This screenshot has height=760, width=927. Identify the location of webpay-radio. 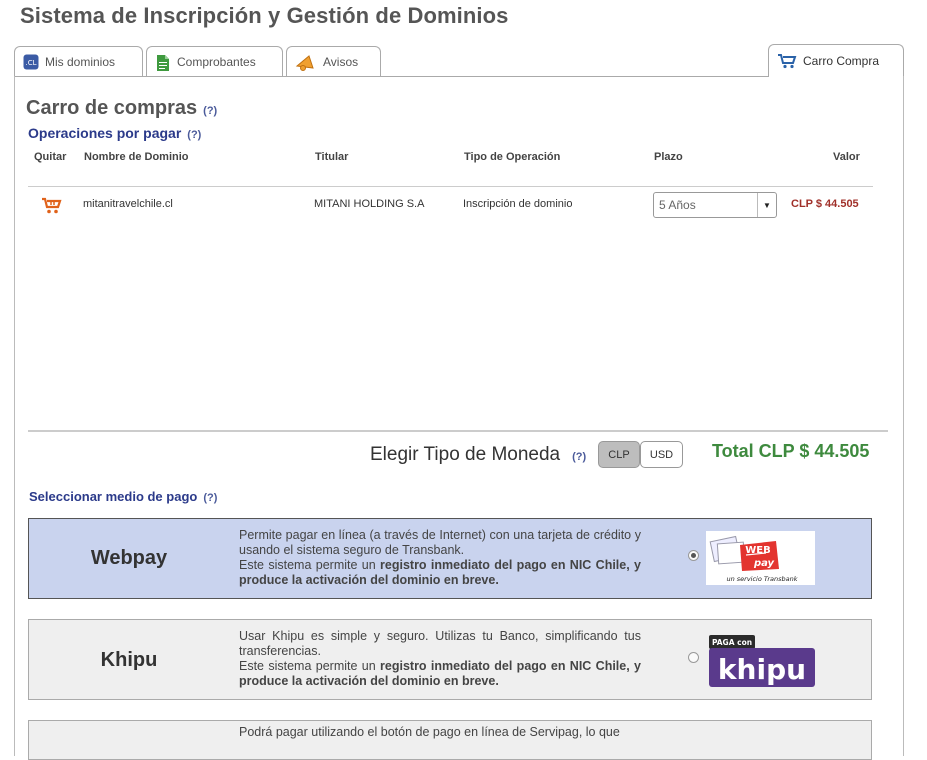
(693, 555).